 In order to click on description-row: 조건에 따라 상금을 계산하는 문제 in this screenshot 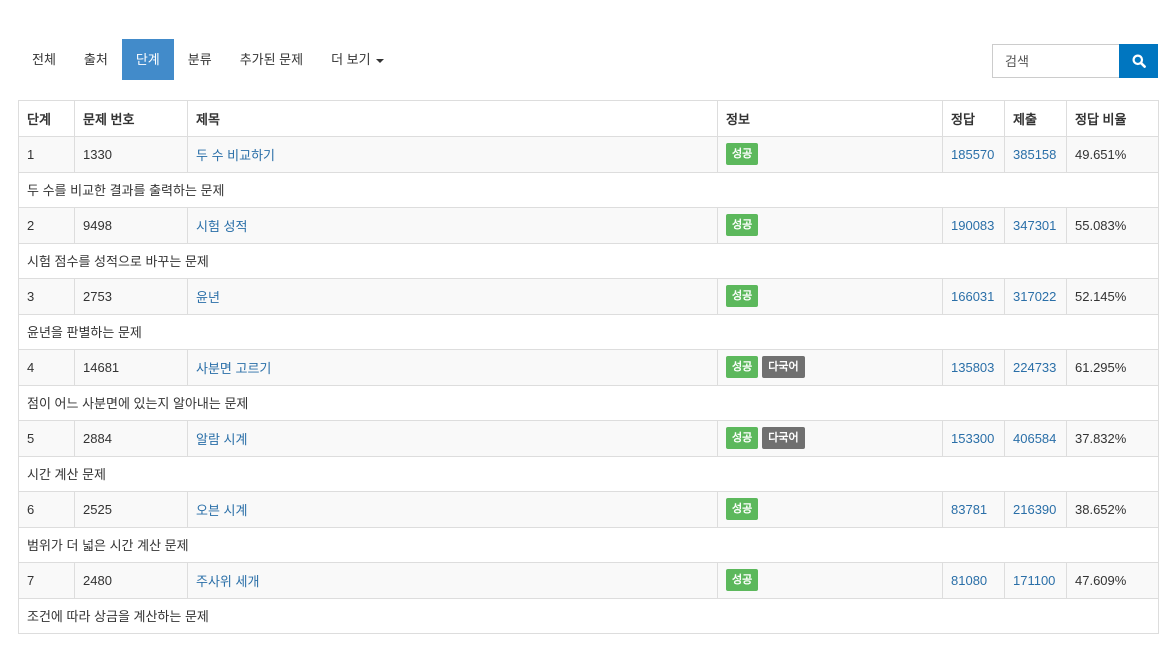, I will do `click(588, 615)`.